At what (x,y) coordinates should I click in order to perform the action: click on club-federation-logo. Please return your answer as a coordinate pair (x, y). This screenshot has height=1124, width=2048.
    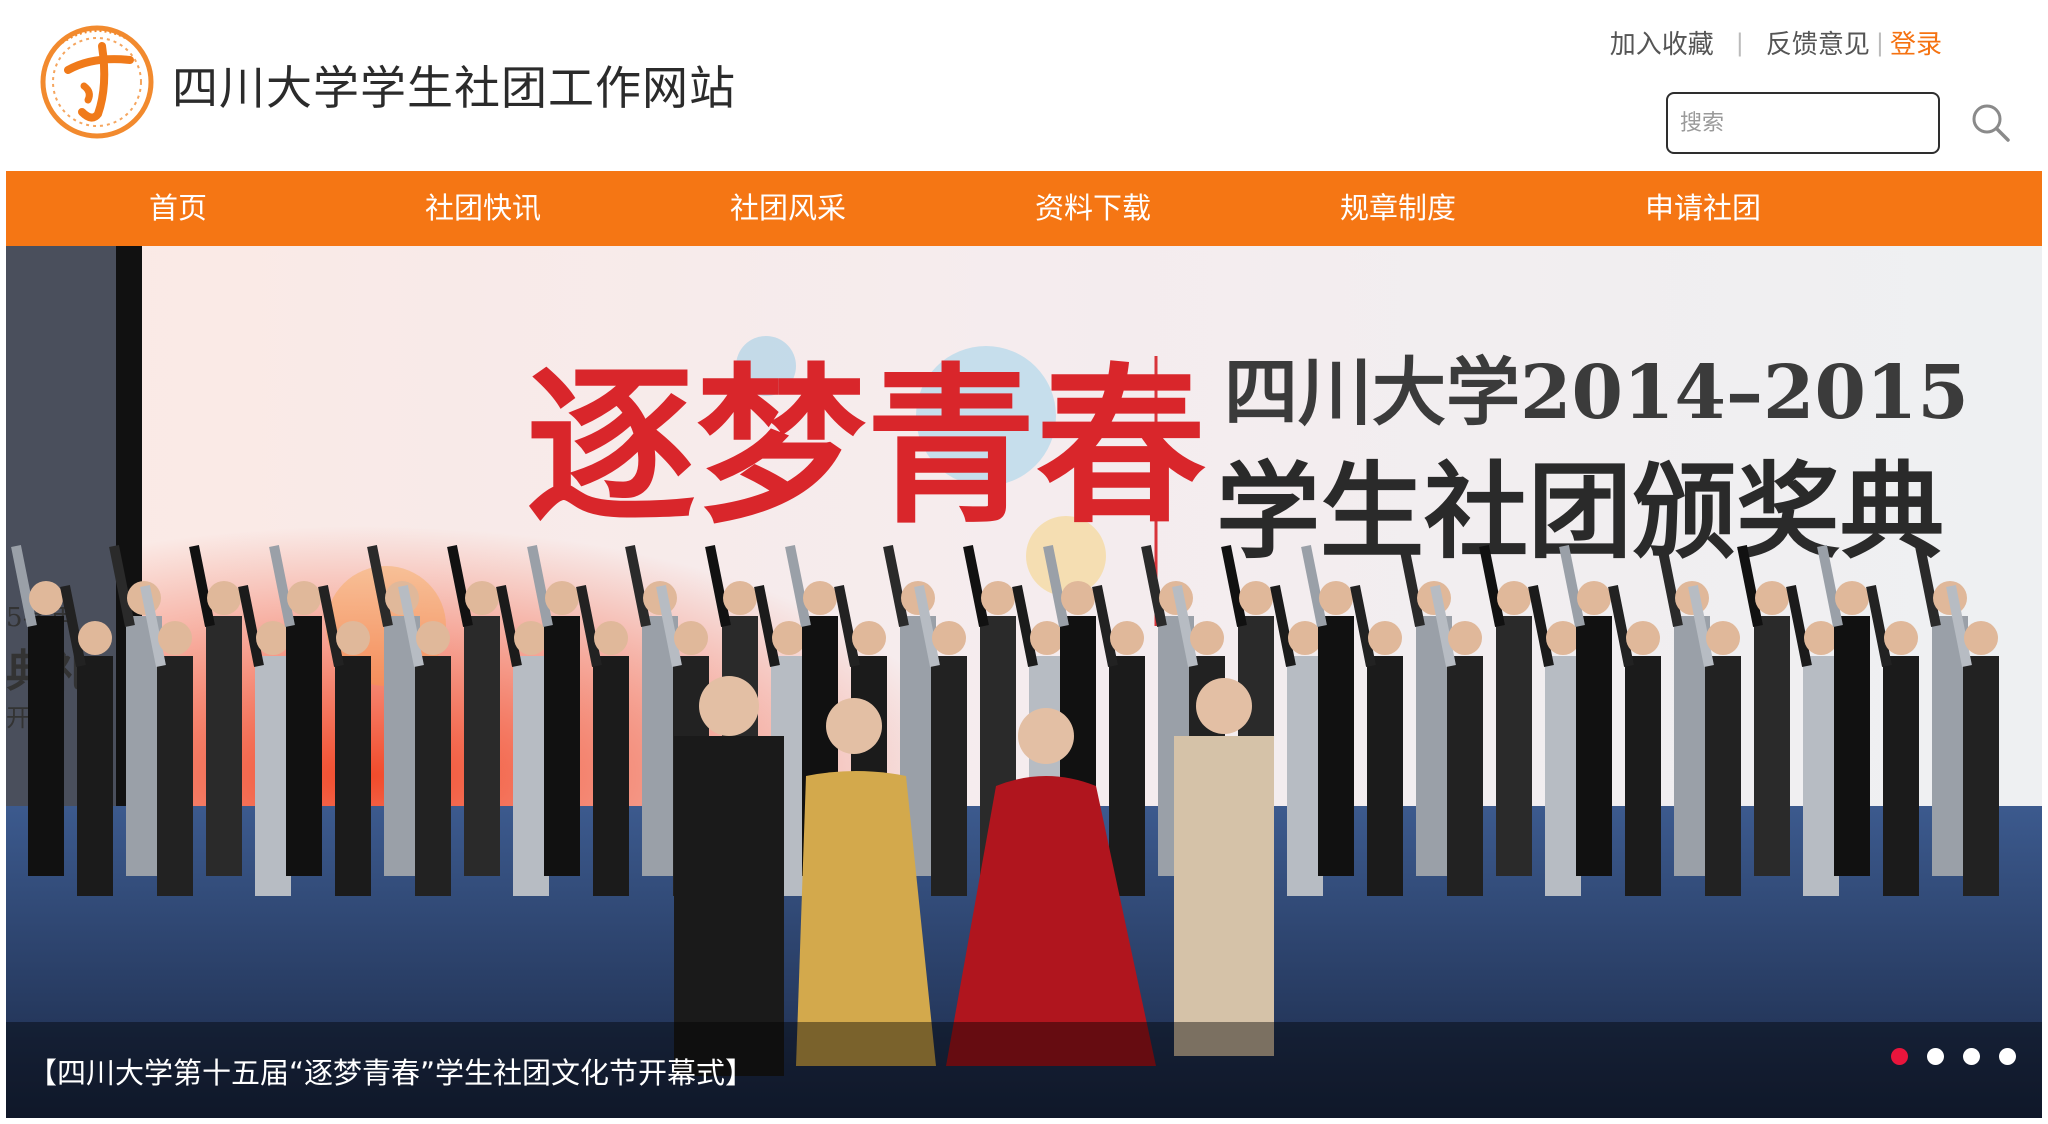
    Looking at the image, I should click on (97, 80).